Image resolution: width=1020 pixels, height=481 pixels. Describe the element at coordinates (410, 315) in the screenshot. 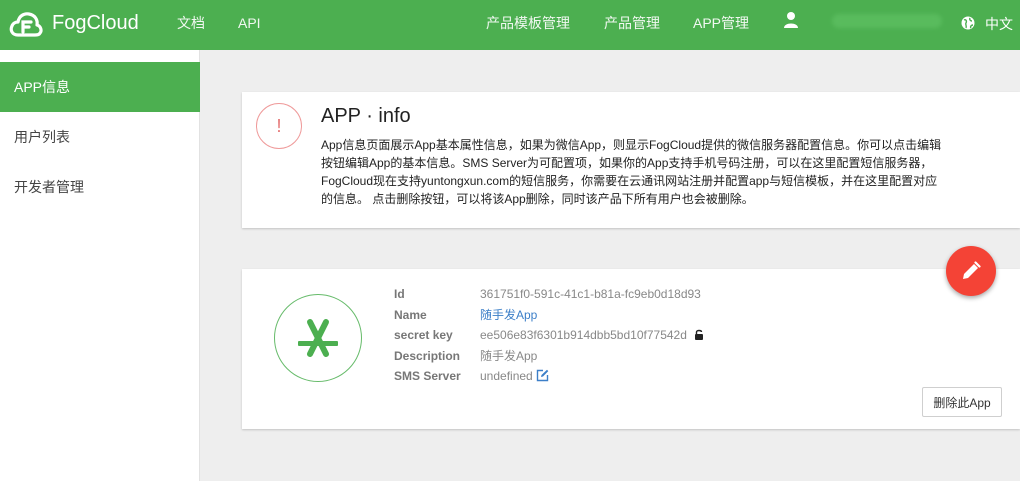

I see `app-name-label: Name` at that location.